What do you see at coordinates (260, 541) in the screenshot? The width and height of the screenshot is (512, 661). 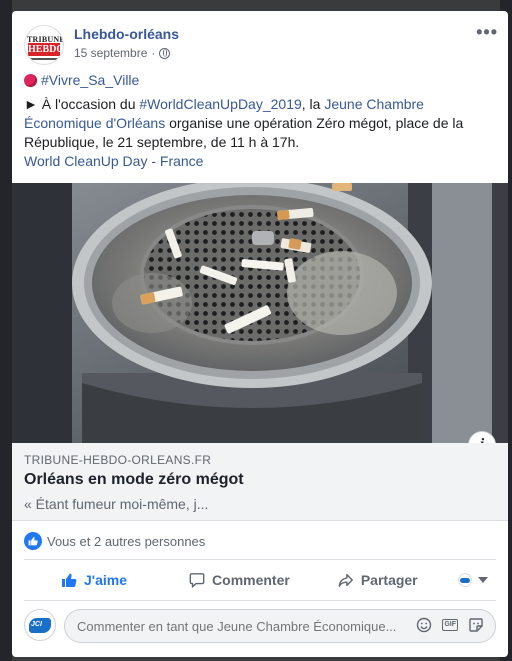 I see `reactions-summary: Vous et 2 autres personnes` at bounding box center [260, 541].